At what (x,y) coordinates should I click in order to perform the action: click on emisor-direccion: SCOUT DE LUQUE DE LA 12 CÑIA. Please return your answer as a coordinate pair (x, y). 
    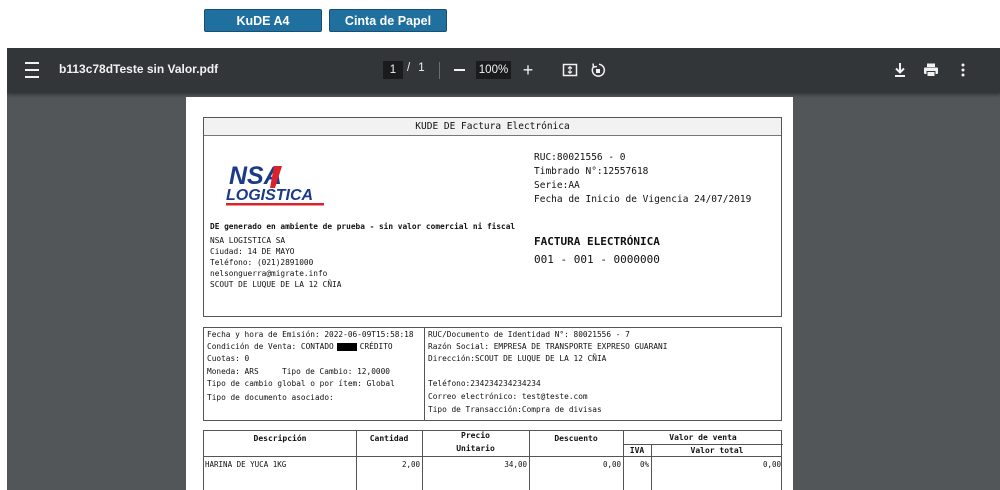
    Looking at the image, I should click on (276, 284).